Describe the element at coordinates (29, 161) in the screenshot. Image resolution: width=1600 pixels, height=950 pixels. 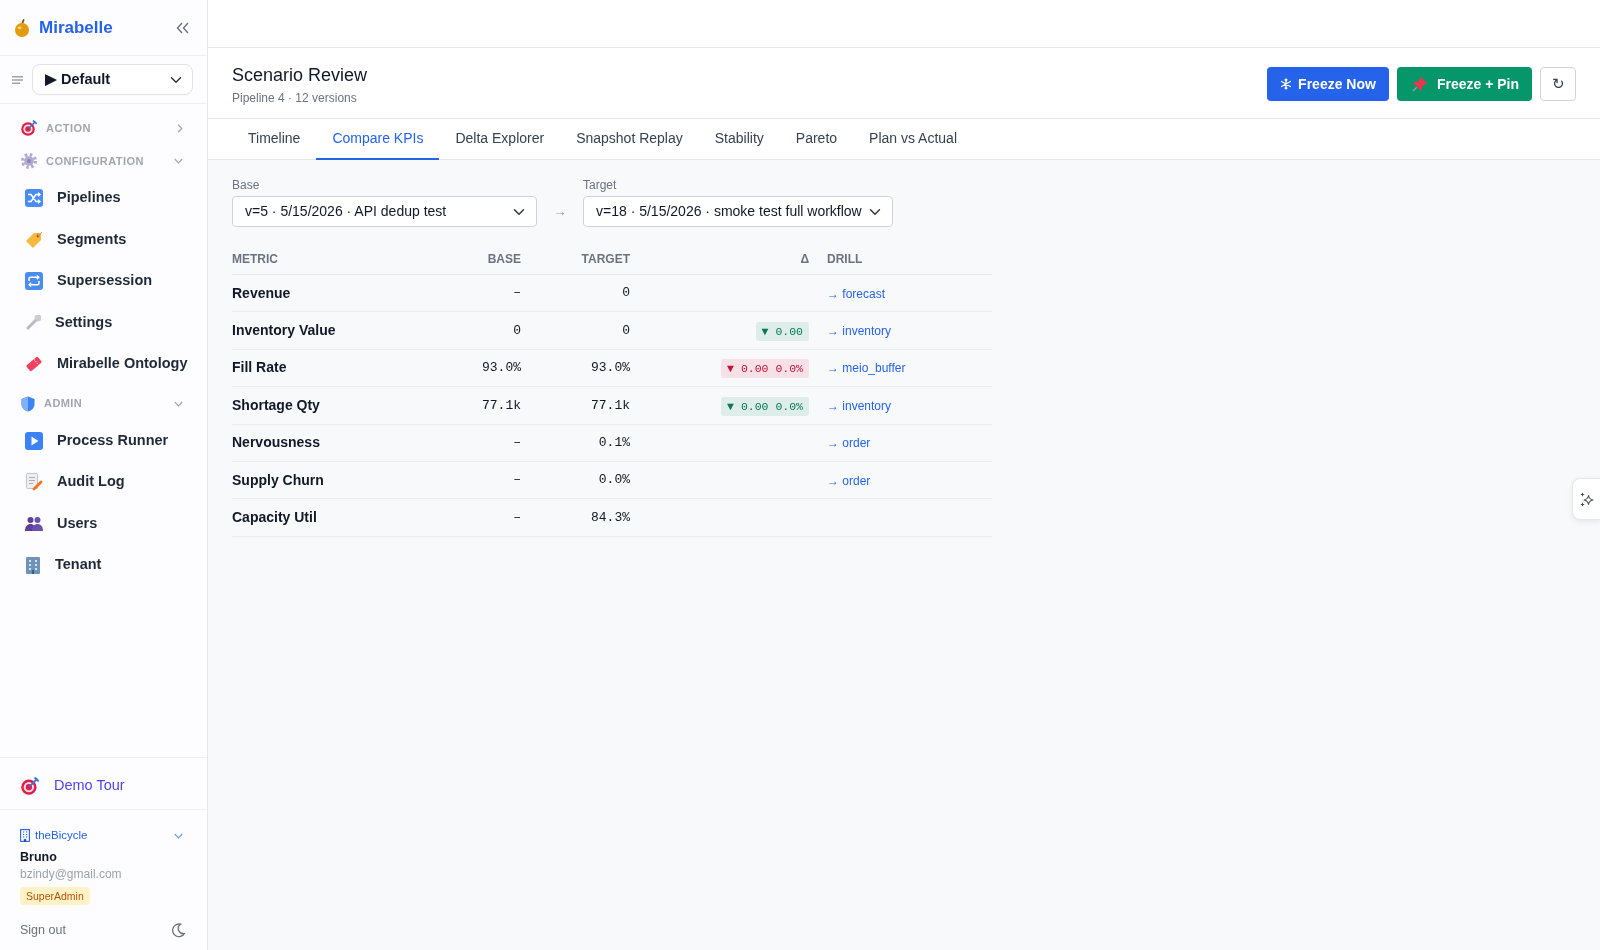
I see `gear-icon` at that location.